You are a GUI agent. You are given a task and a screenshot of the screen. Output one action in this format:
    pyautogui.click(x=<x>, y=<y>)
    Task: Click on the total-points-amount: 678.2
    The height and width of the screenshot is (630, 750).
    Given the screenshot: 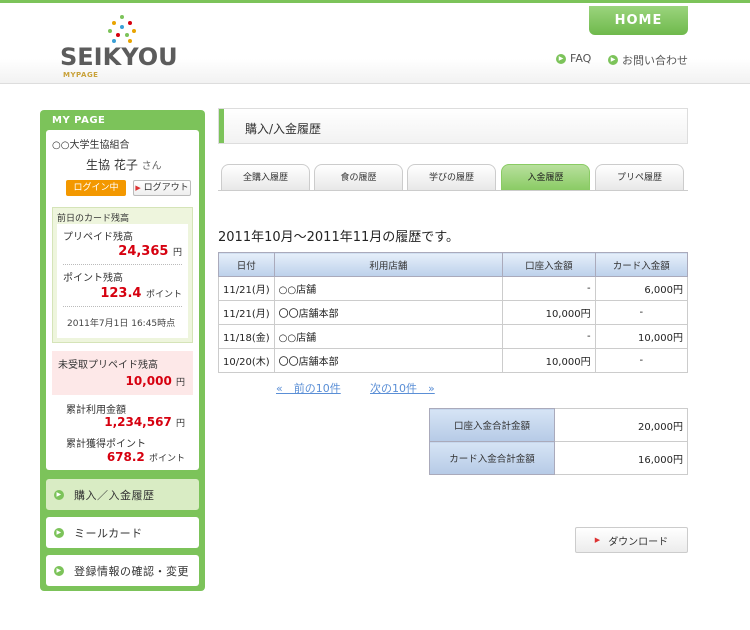 What is the action you would take?
    pyautogui.click(x=125, y=457)
    